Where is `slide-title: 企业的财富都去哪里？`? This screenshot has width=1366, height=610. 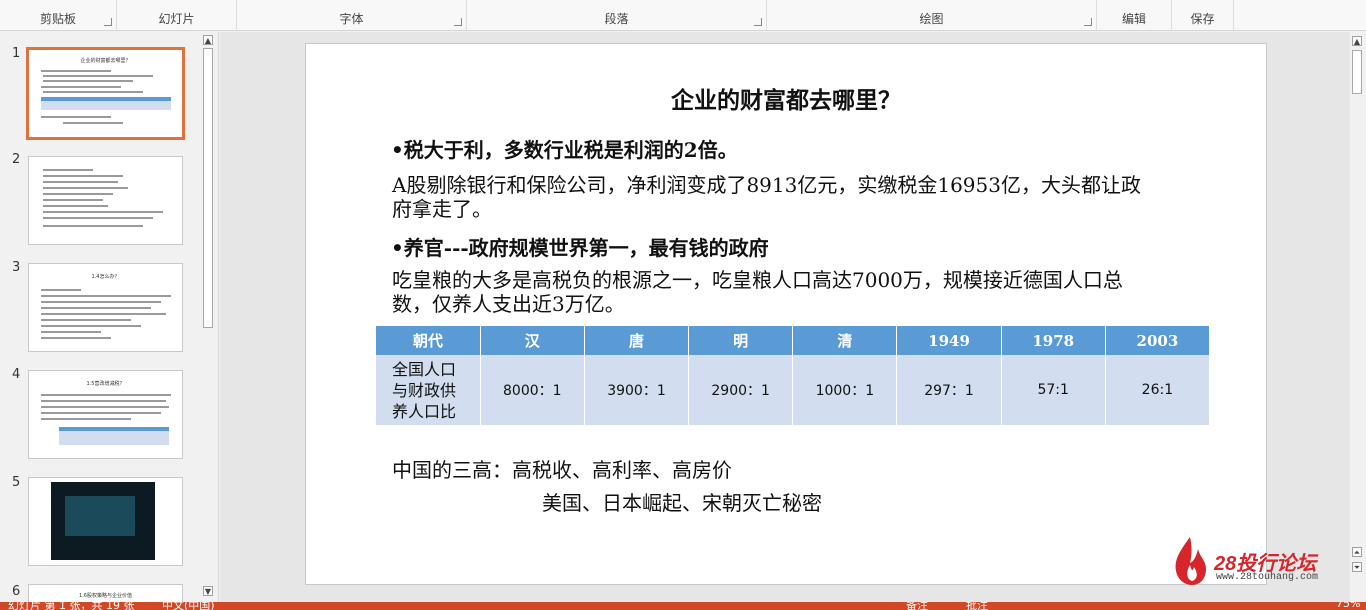 slide-title: 企业的财富都去哪里？ is located at coordinates (786, 98).